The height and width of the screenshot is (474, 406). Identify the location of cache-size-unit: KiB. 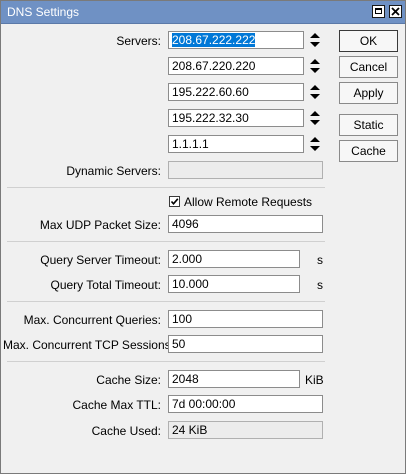
(314, 380).